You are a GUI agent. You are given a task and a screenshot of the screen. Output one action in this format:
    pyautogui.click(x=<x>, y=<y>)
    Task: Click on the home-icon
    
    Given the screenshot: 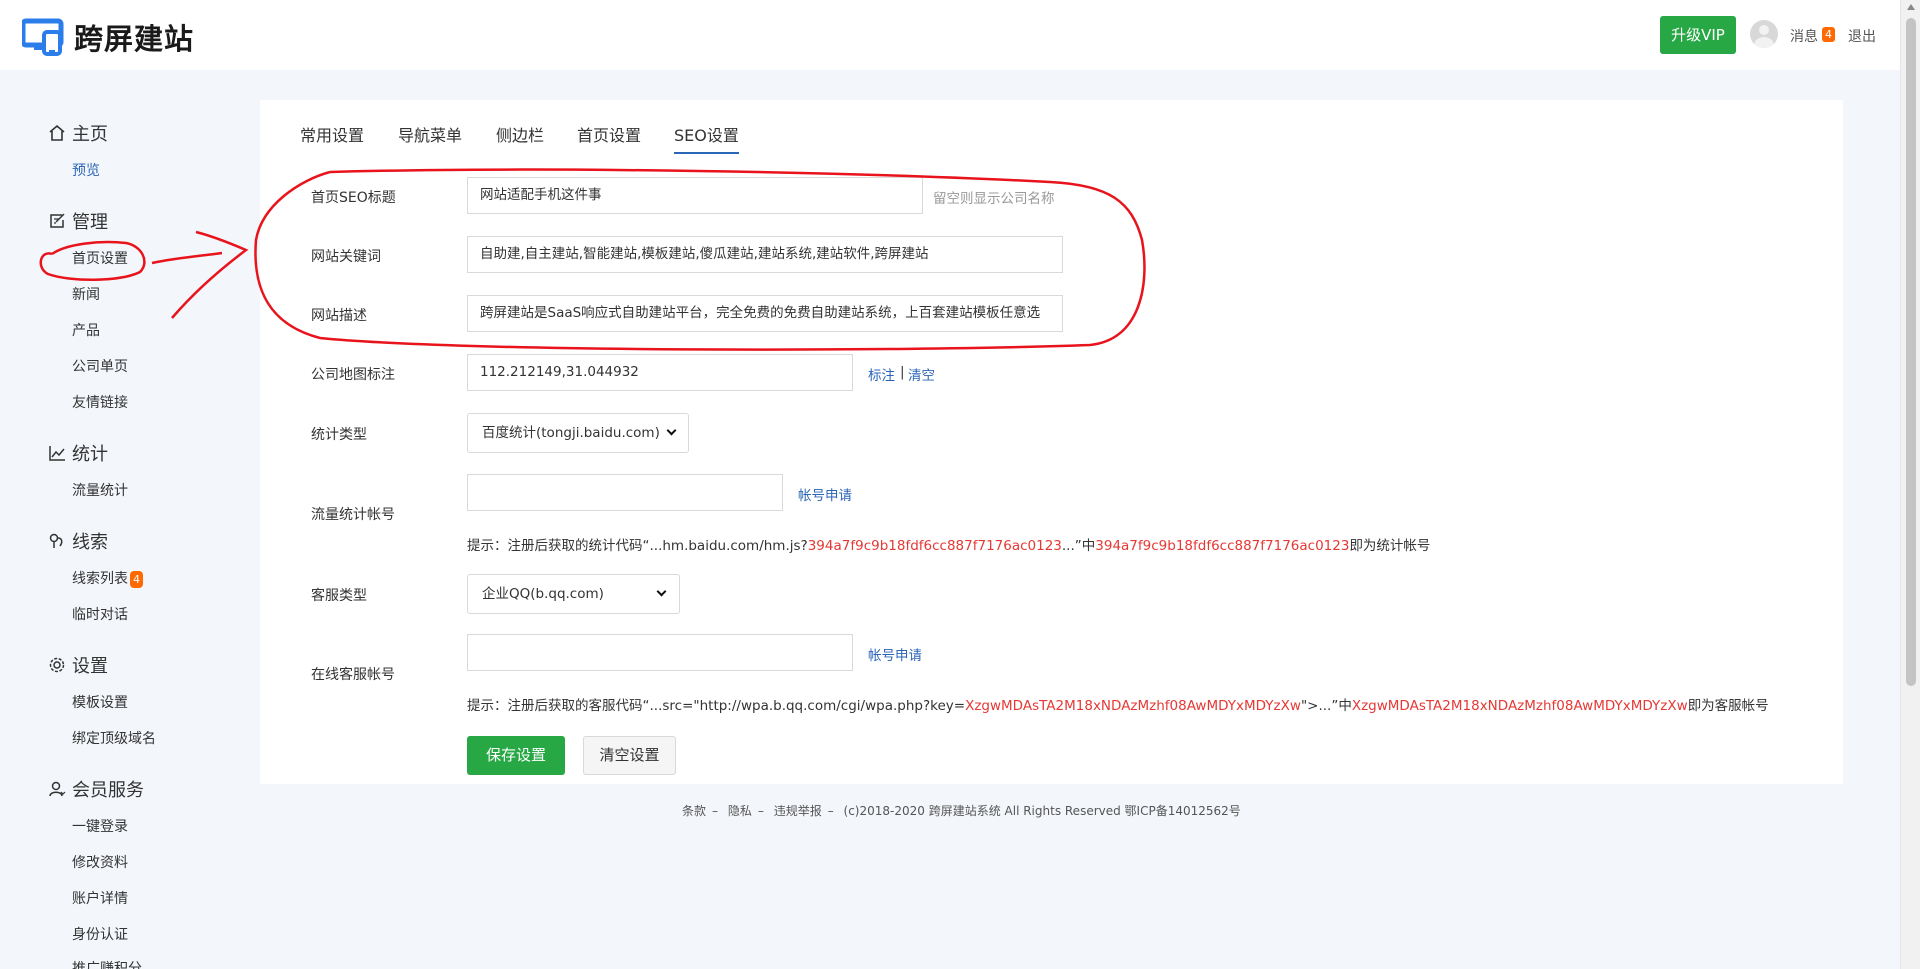 What is the action you would take?
    pyautogui.click(x=57, y=132)
    